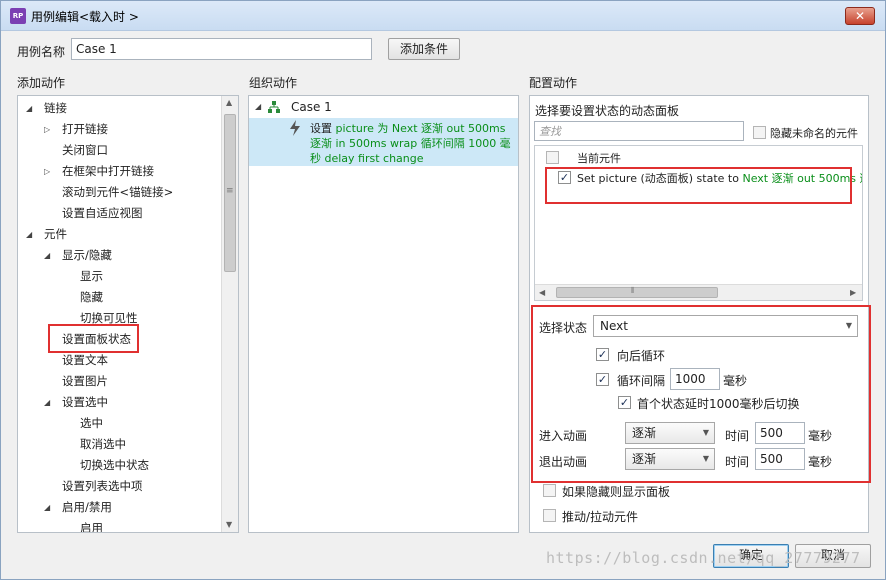 This screenshot has width=886, height=580. What do you see at coordinates (118, 255) in the screenshot?
I see `tree-item: ◢ 显示/隐藏` at bounding box center [118, 255].